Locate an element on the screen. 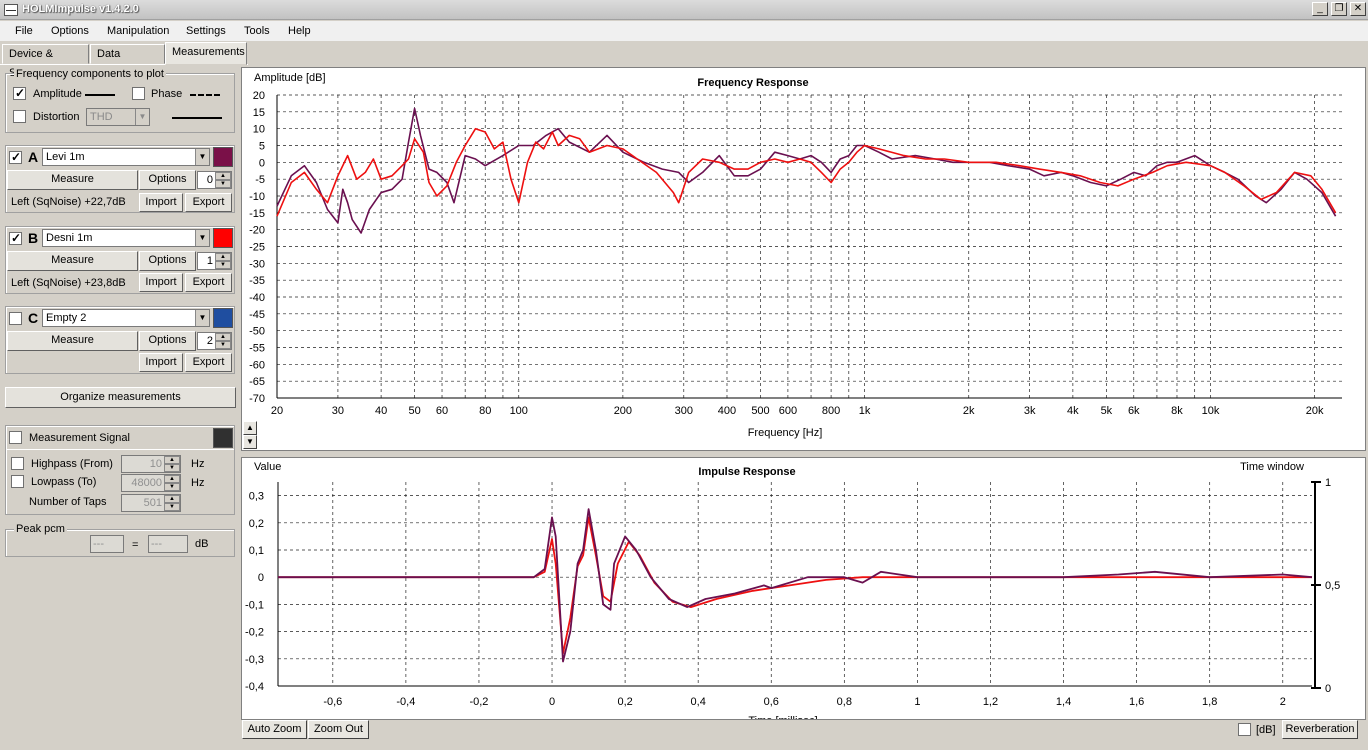  y-tick-label: 15 is located at coordinates (259, 113).